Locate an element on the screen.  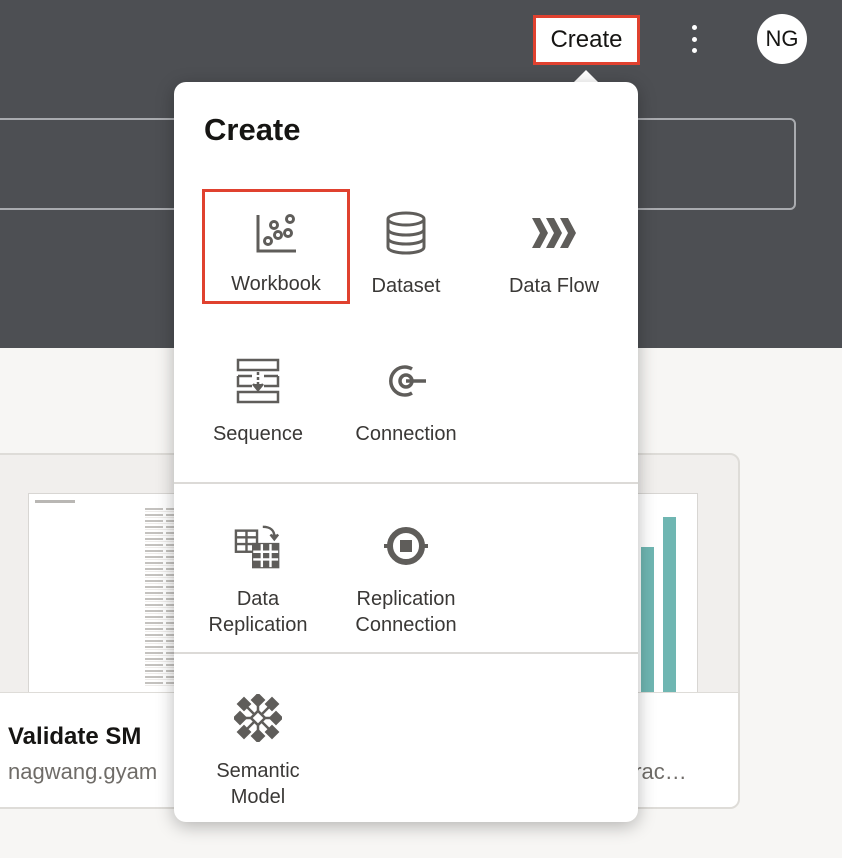
menu-item-label: Data Replication is located at coordinates (258, 612).